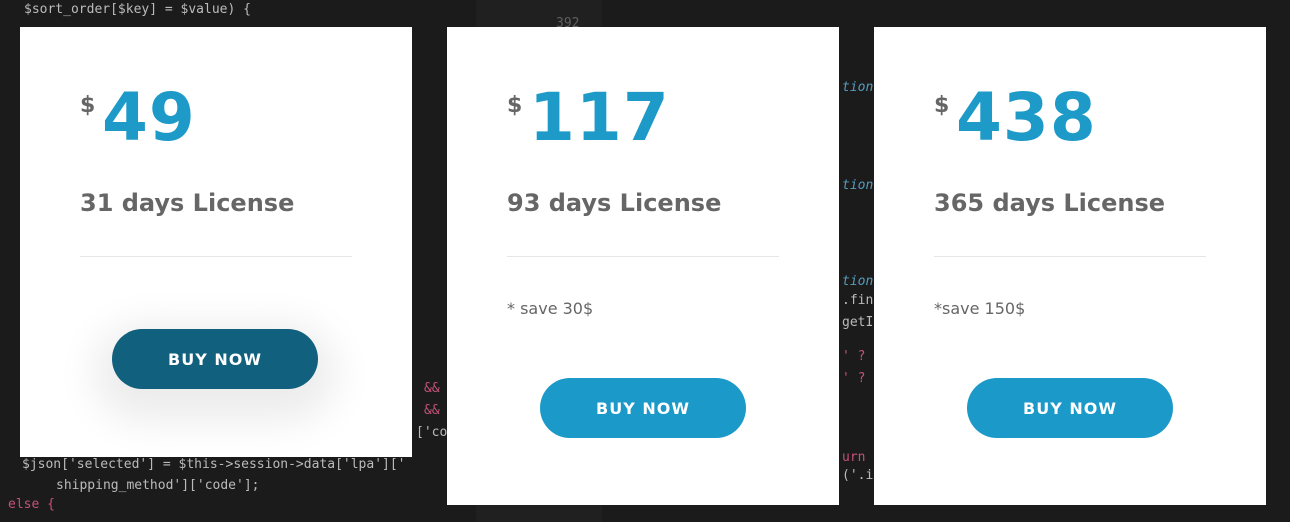 Image resolution: width=1290 pixels, height=522 pixels. Describe the element at coordinates (599, 117) in the screenshot. I see `price-amount: 117` at that location.